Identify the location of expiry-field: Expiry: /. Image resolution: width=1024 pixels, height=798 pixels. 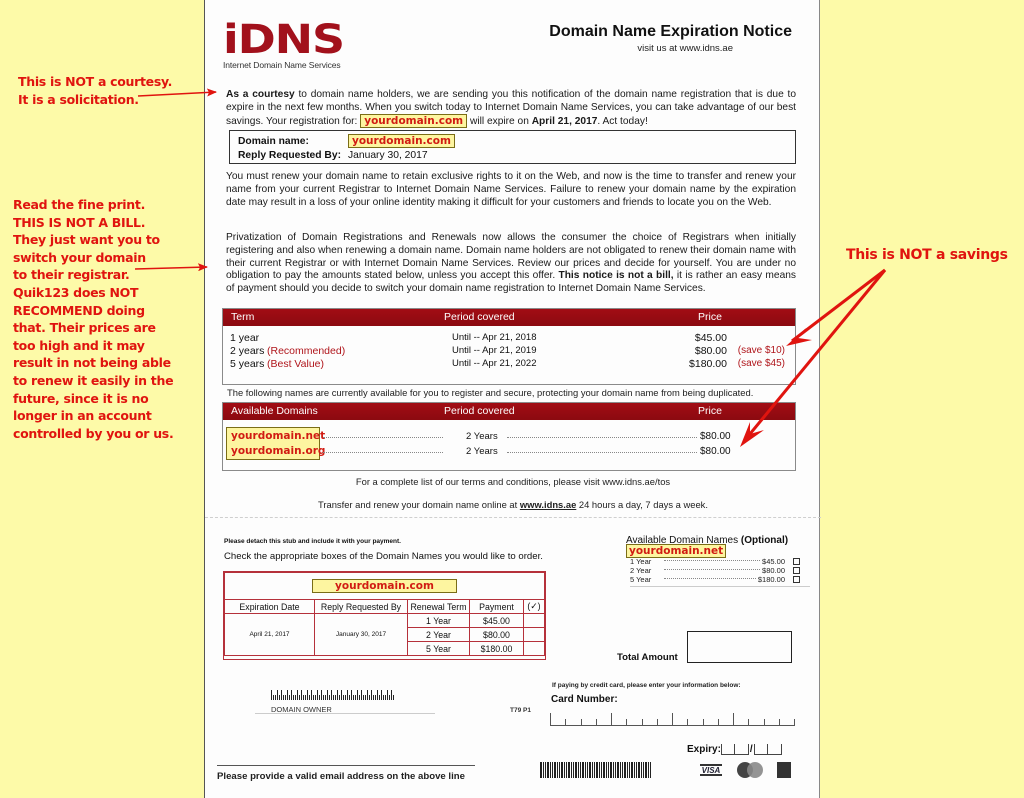
(734, 749).